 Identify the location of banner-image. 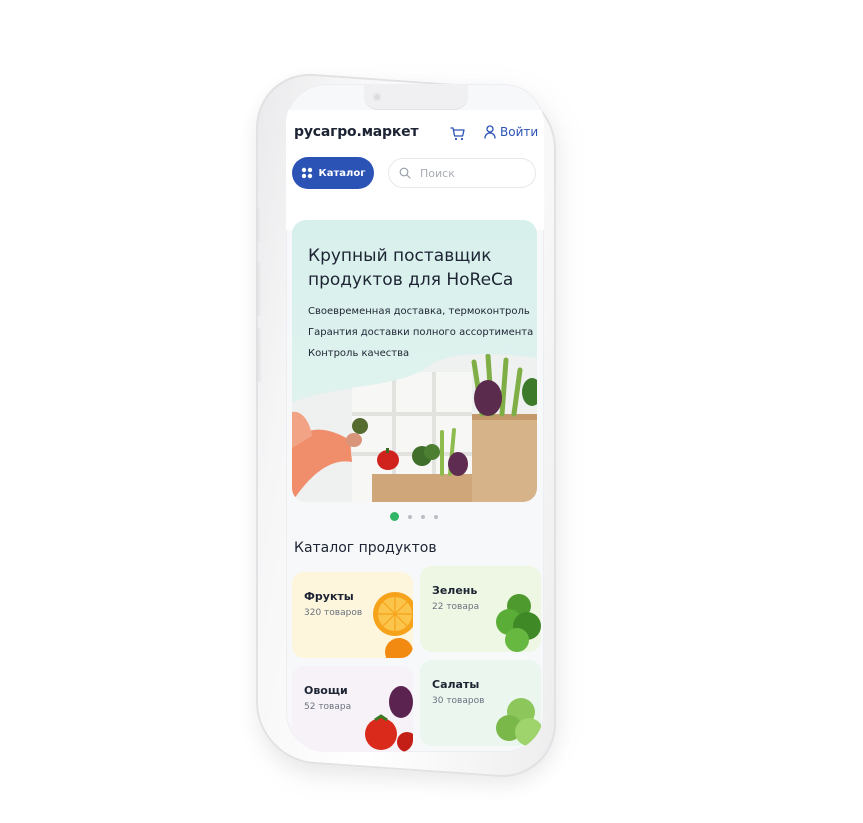
(414, 428).